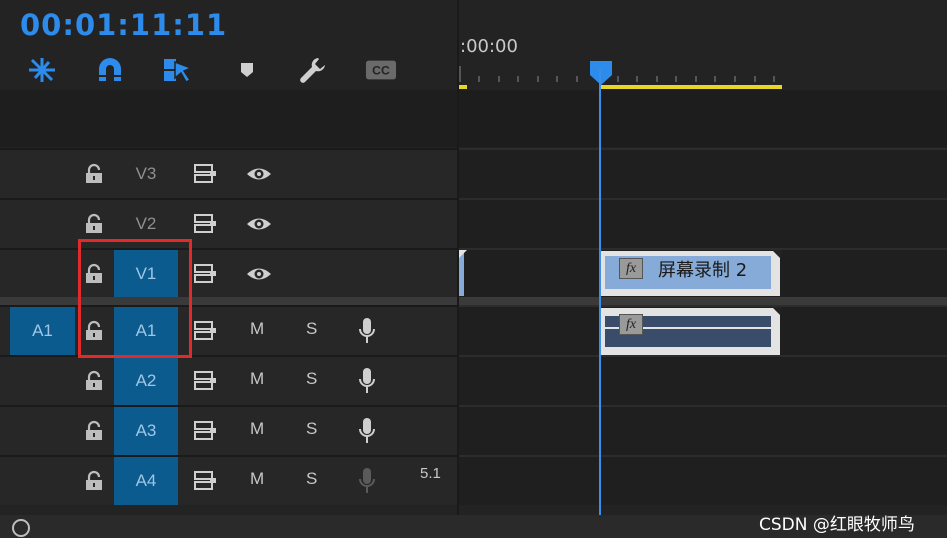 Image resolution: width=947 pixels, height=538 pixels. What do you see at coordinates (703, 118) in the screenshot?
I see `timeline-spacer` at bounding box center [703, 118].